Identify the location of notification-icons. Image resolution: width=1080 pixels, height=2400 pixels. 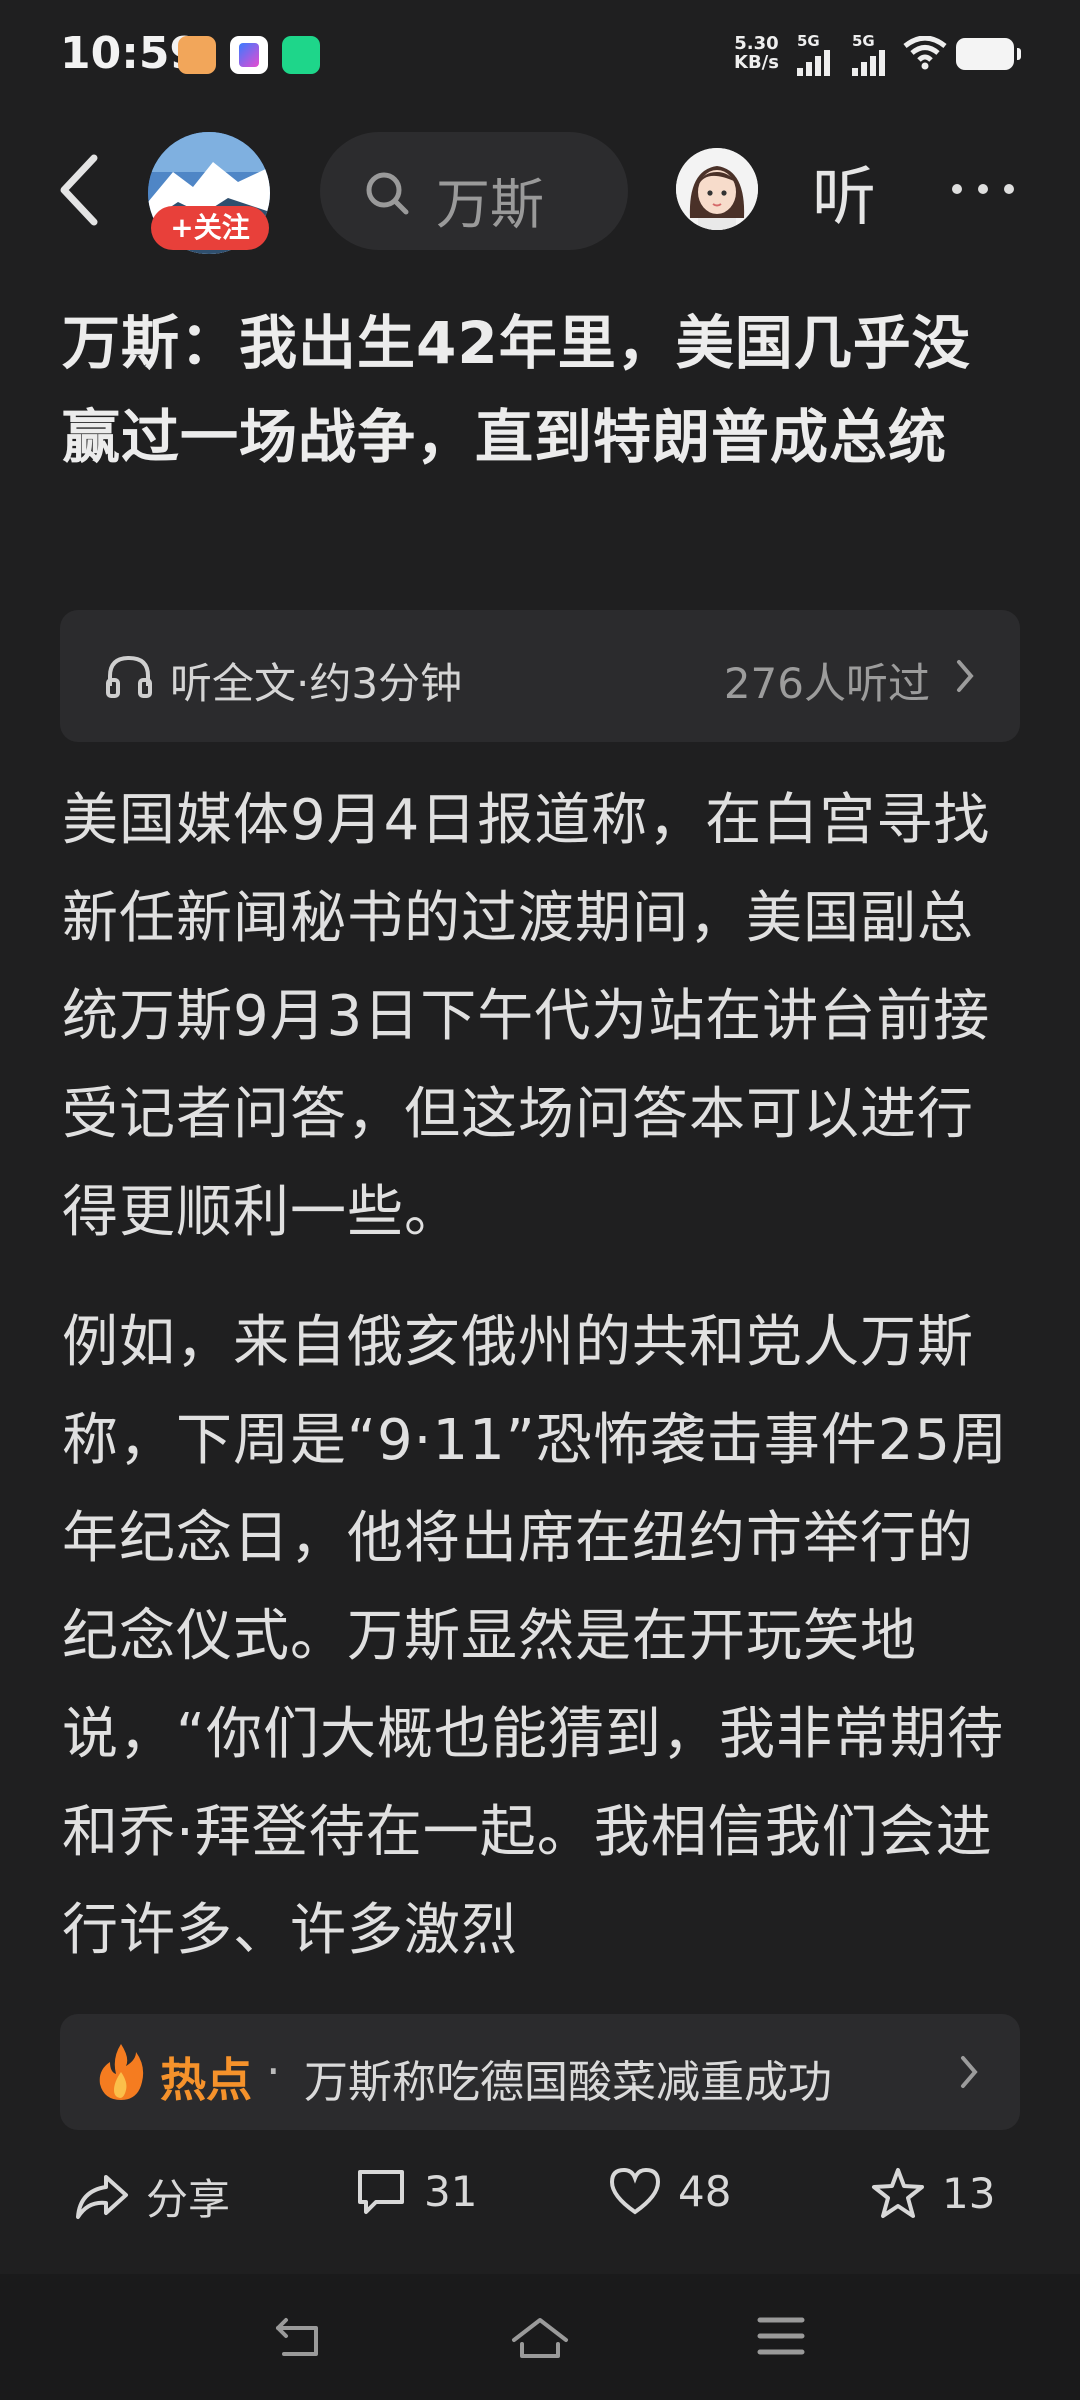
(249, 55).